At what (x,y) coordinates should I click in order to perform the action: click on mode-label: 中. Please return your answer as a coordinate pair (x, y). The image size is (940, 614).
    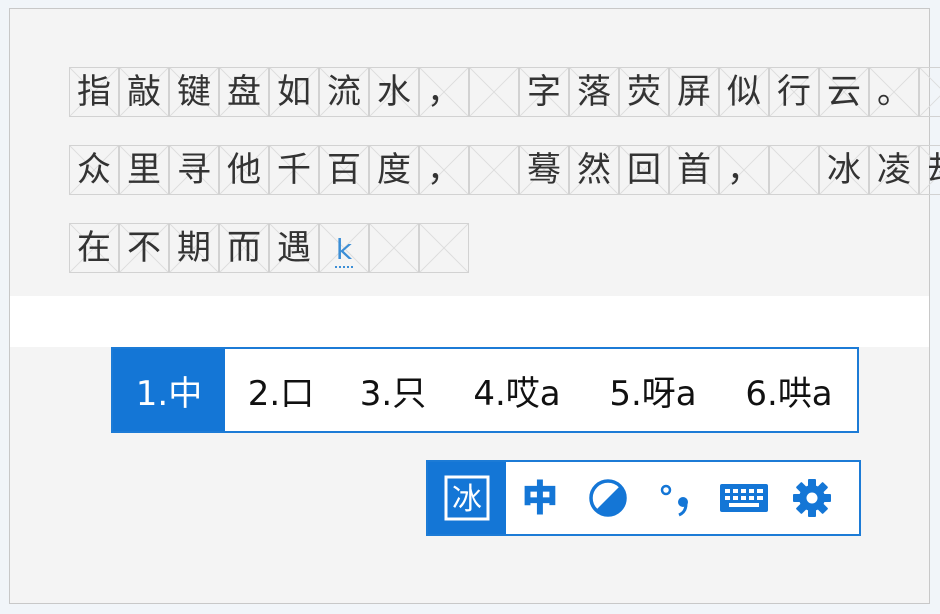
    Looking at the image, I should click on (540, 499).